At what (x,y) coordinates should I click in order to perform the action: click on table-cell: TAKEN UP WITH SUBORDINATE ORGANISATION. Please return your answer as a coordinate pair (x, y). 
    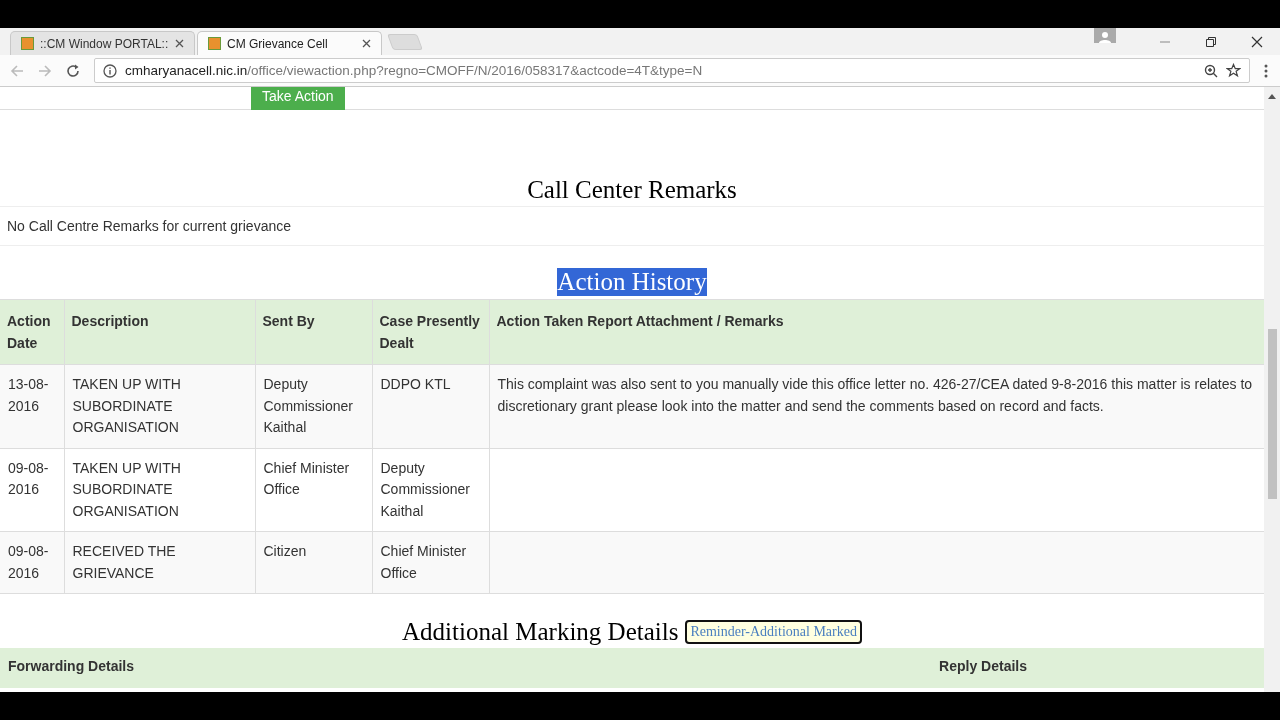
    Looking at the image, I should click on (159, 406).